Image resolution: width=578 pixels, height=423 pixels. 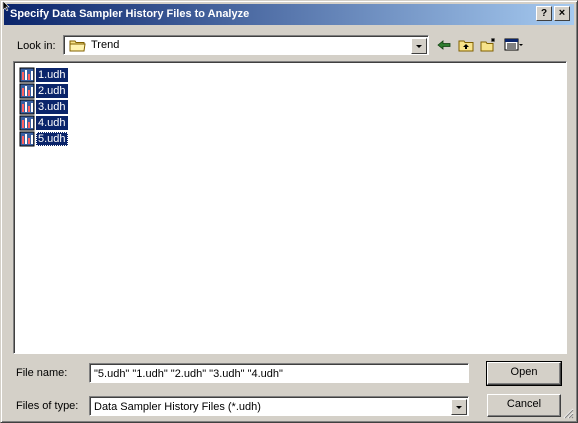 What do you see at coordinates (52, 123) in the screenshot?
I see `file-name: 4.udh` at bounding box center [52, 123].